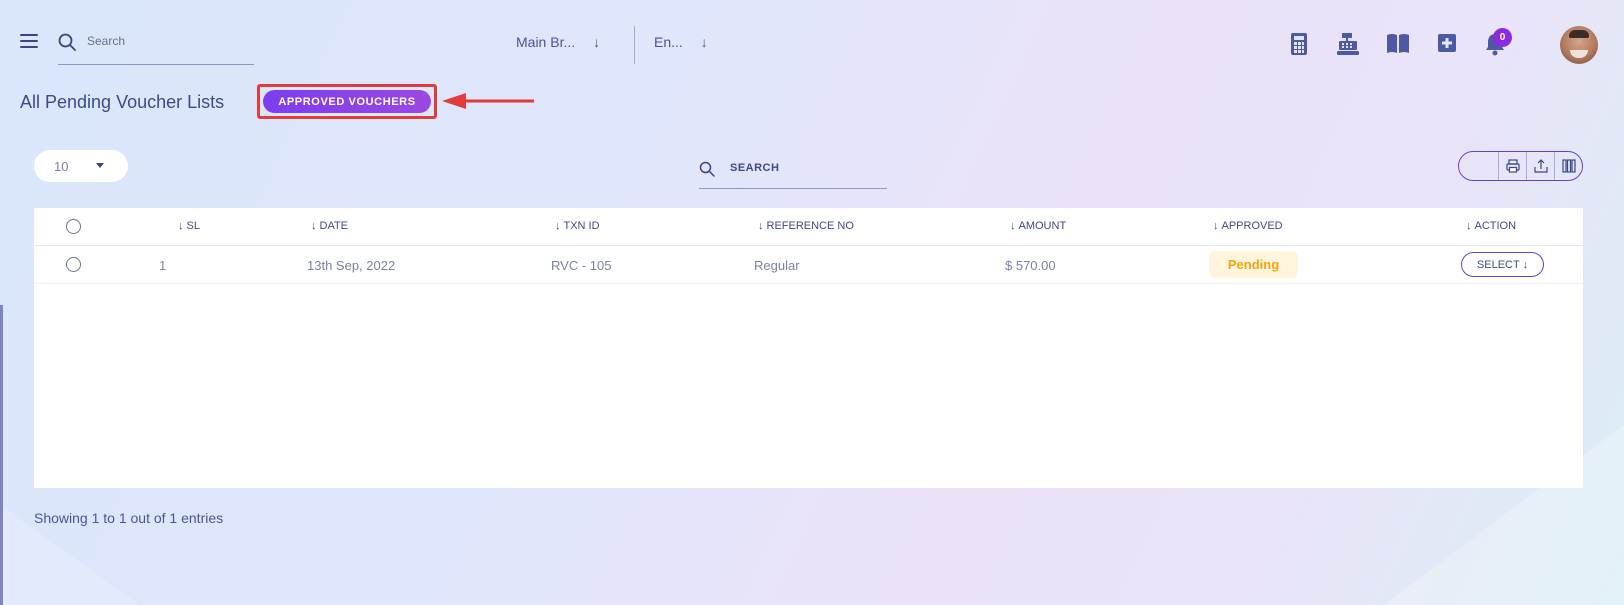  I want to click on column-header-action: ↓ ACTION, so click(1491, 226).